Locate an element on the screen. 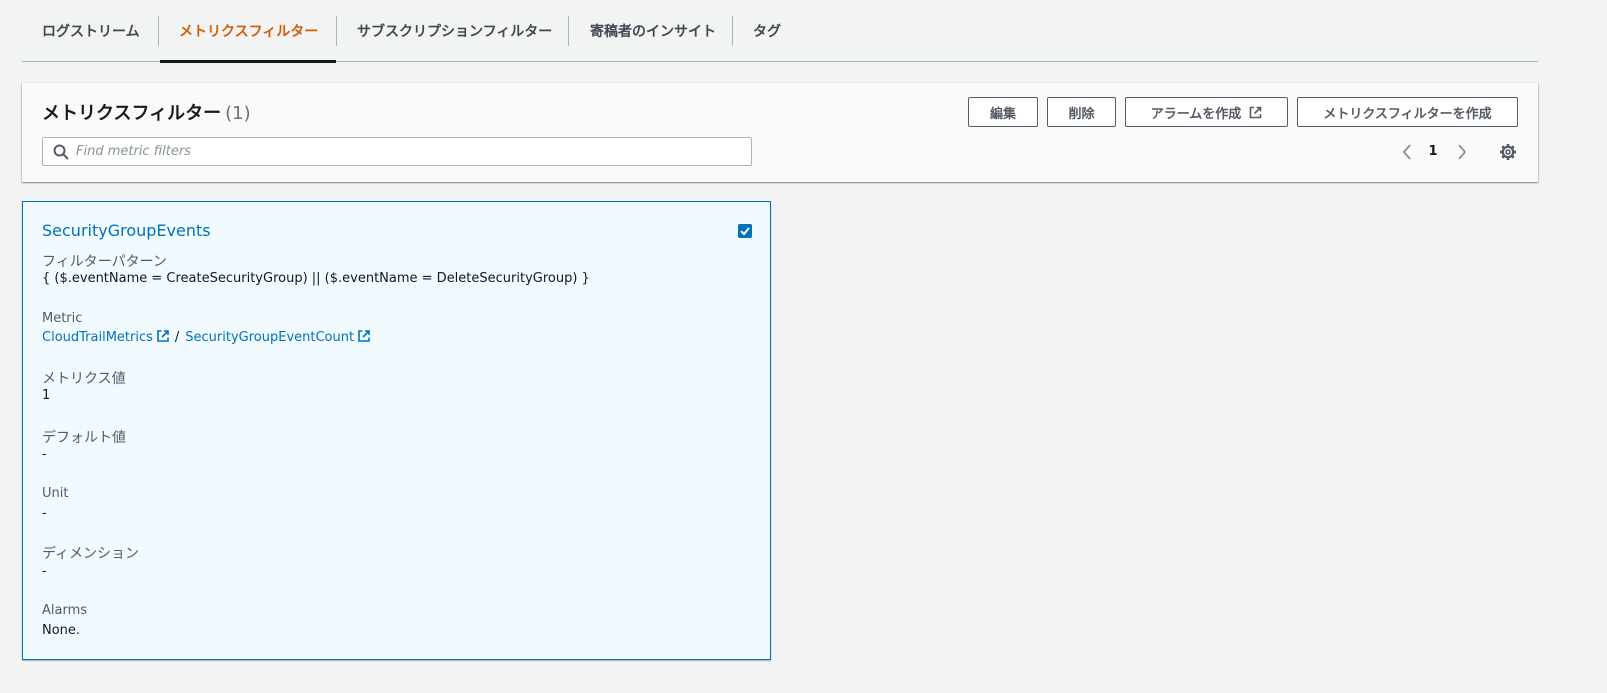  page-title: メトリクスフィルター (1) is located at coordinates (146, 112).